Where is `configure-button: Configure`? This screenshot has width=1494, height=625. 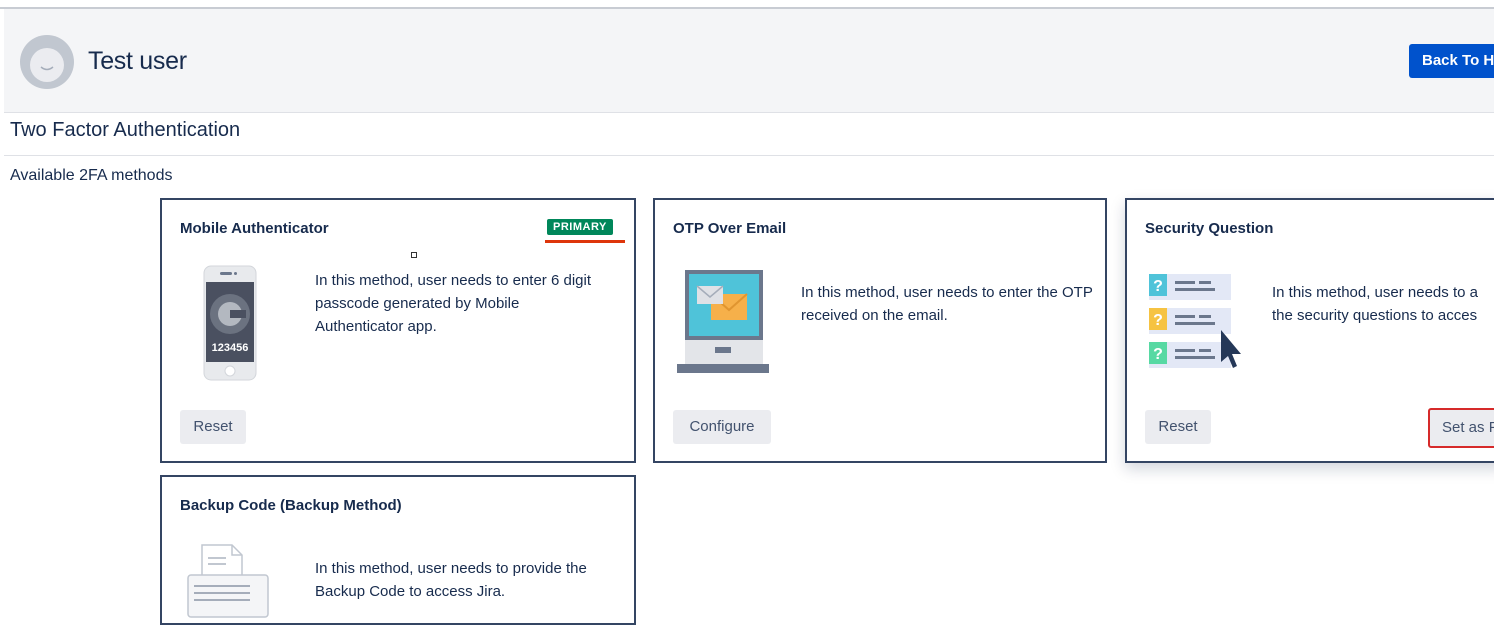
configure-button: Configure is located at coordinates (722, 427).